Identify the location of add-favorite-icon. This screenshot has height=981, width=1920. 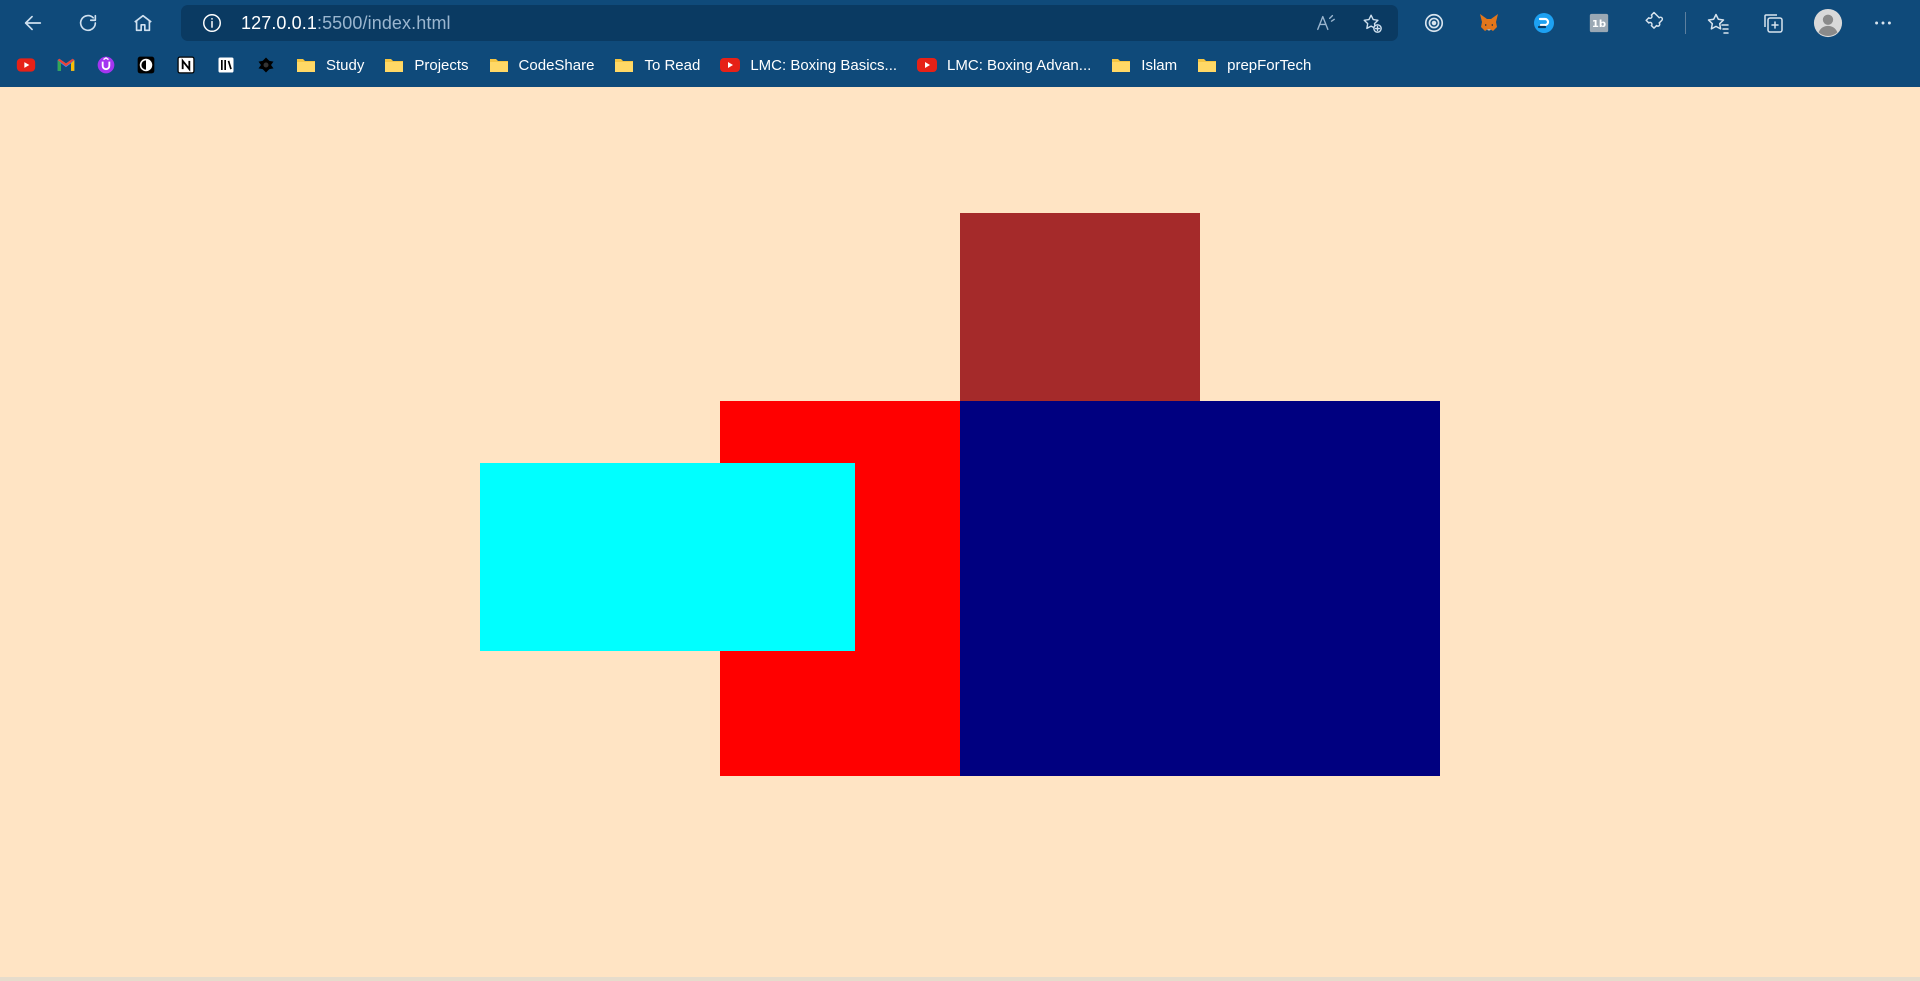
(1372, 23).